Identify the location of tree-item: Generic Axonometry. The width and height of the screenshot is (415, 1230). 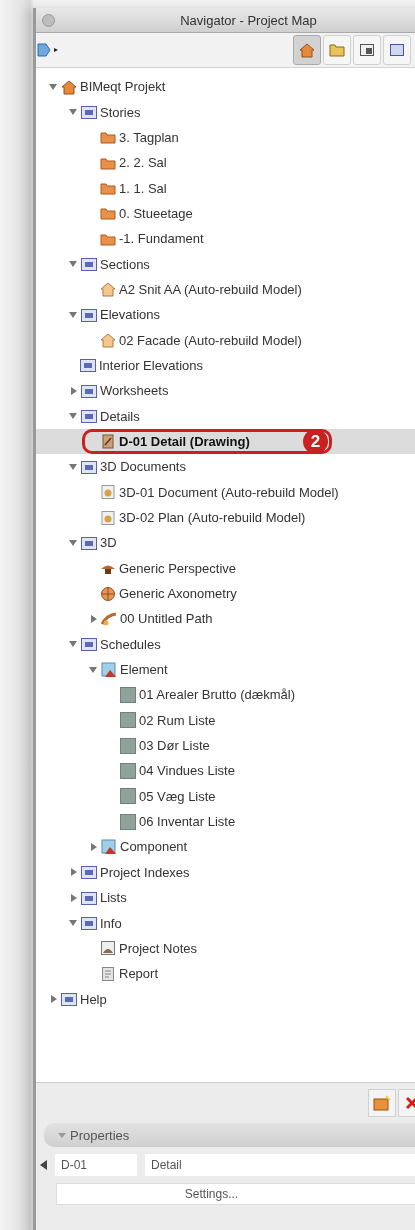
(225, 593).